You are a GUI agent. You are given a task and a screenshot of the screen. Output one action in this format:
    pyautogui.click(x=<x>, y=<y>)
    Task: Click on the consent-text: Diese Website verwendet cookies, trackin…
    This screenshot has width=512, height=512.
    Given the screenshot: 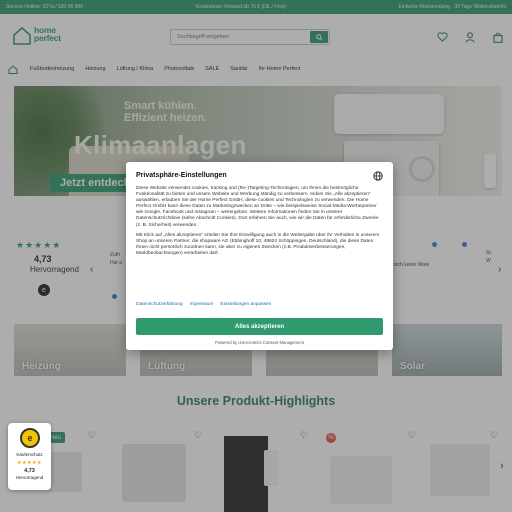 What is the action you would take?
    pyautogui.click(x=260, y=223)
    